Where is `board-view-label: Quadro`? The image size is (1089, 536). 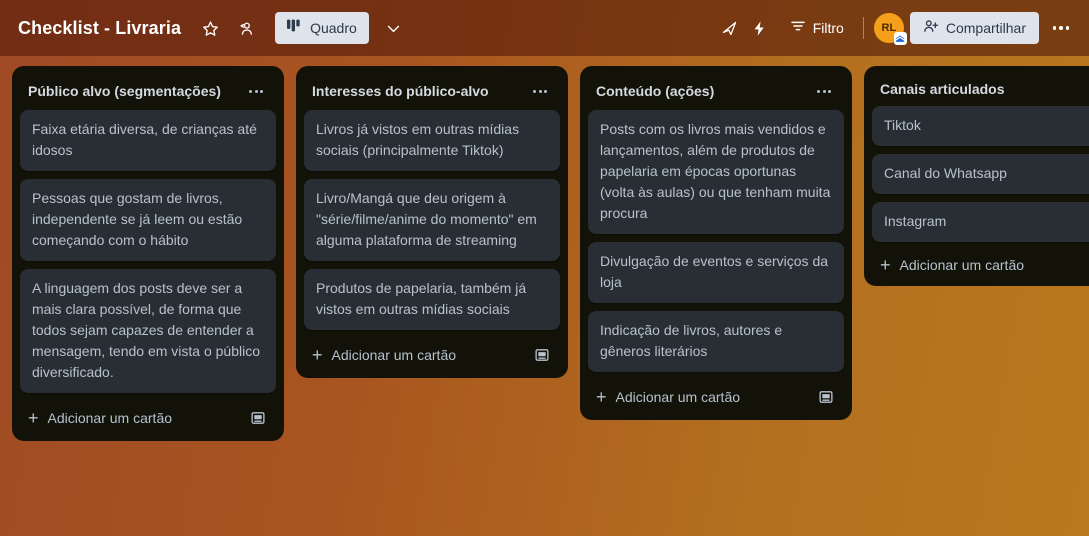 board-view-label: Quadro is located at coordinates (333, 28).